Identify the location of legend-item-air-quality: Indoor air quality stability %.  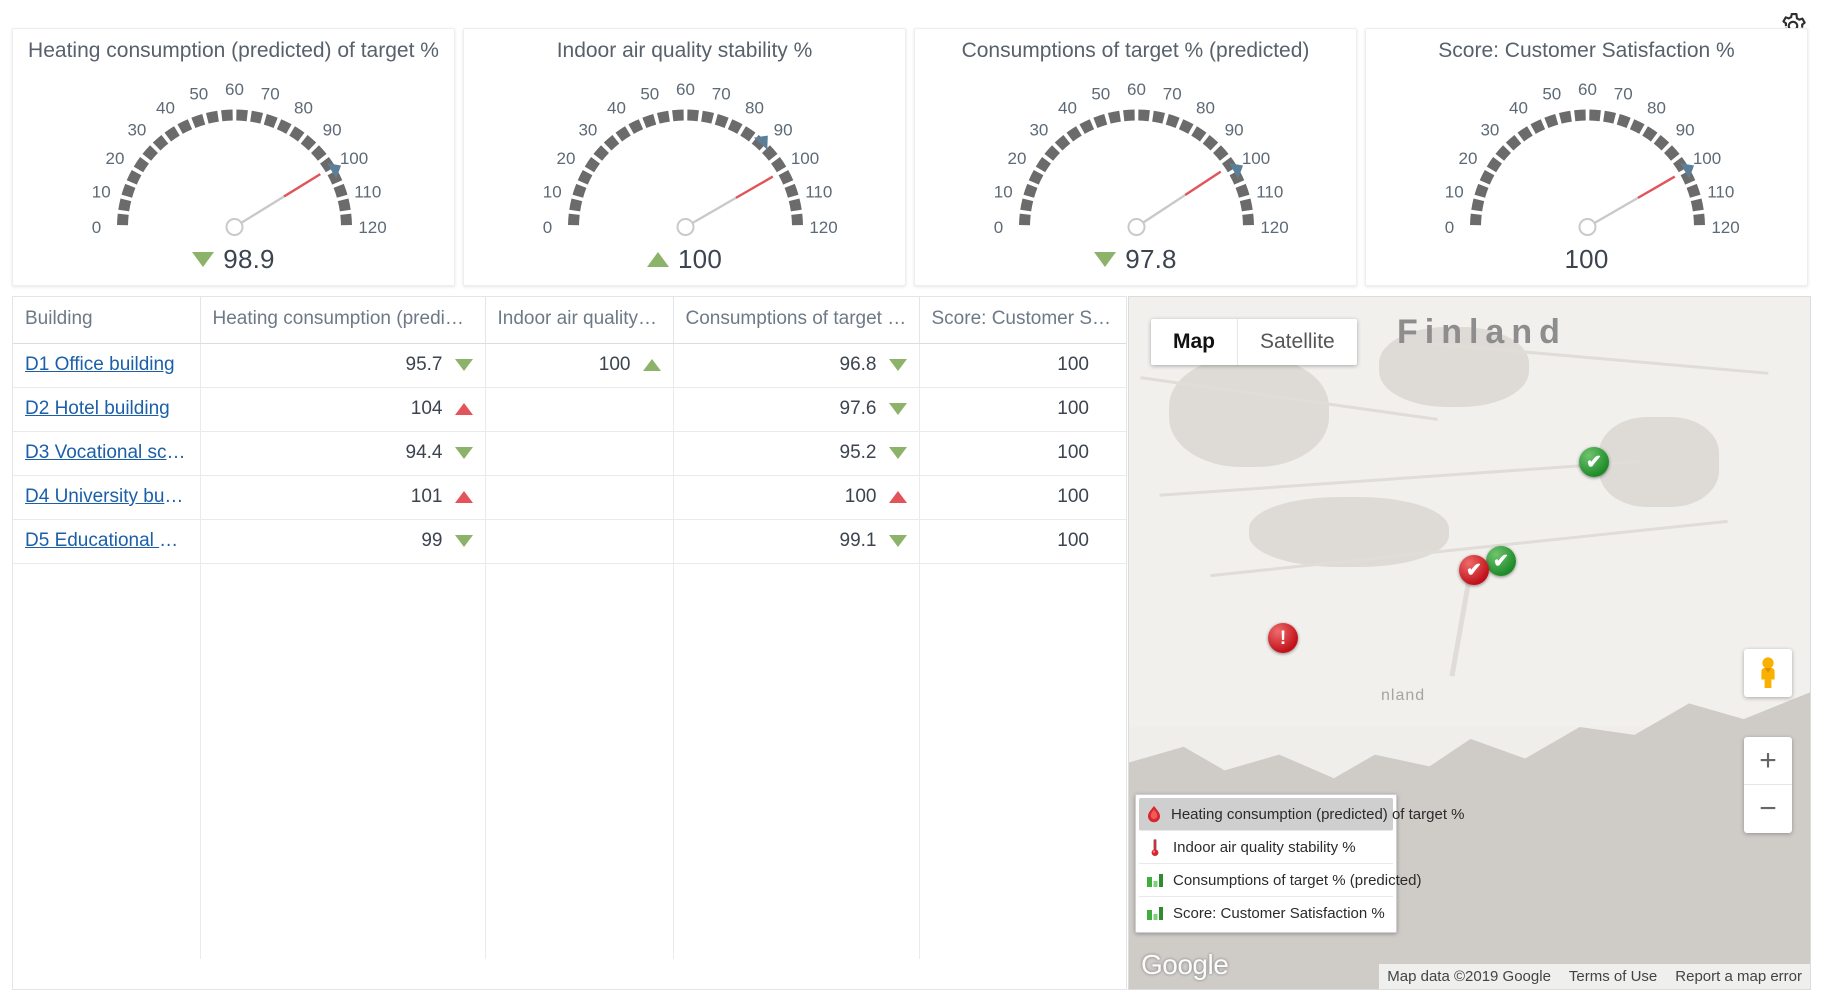
(1266, 847).